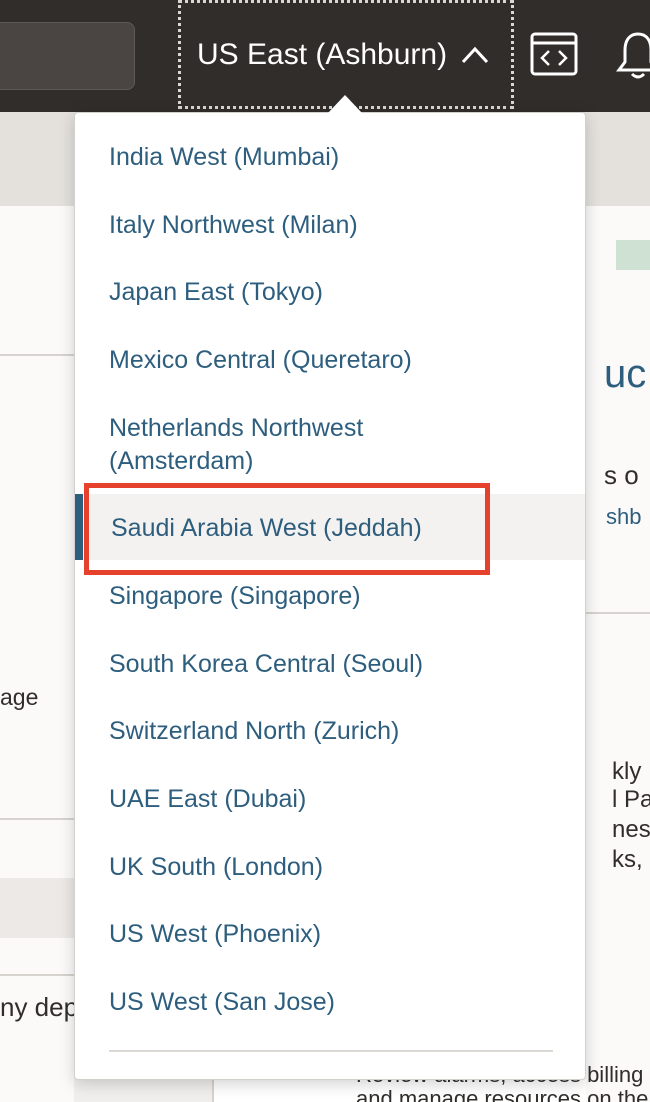 This screenshot has height=1102, width=650. Describe the element at coordinates (279, 445) in the screenshot. I see `region-option: Netherlands Northwest (Amsterdam)` at that location.